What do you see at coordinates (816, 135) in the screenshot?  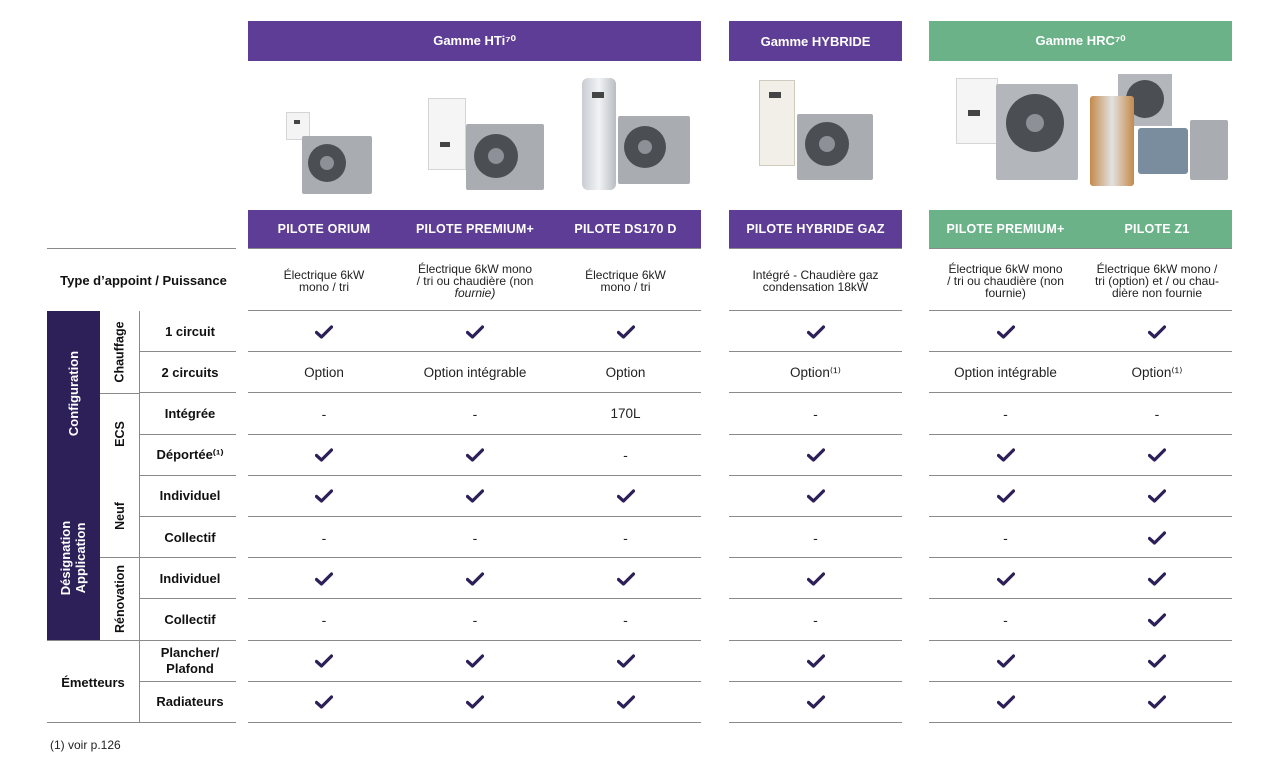 I see `product-image-hybride-gaz` at bounding box center [816, 135].